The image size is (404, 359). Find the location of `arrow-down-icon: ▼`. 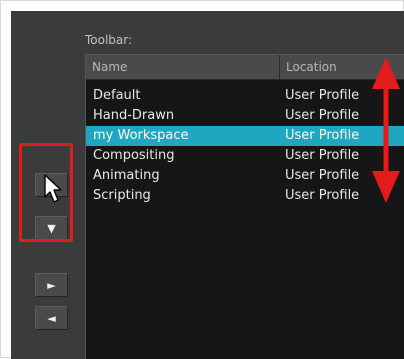

arrow-down-icon: ▼ is located at coordinates (51, 228).